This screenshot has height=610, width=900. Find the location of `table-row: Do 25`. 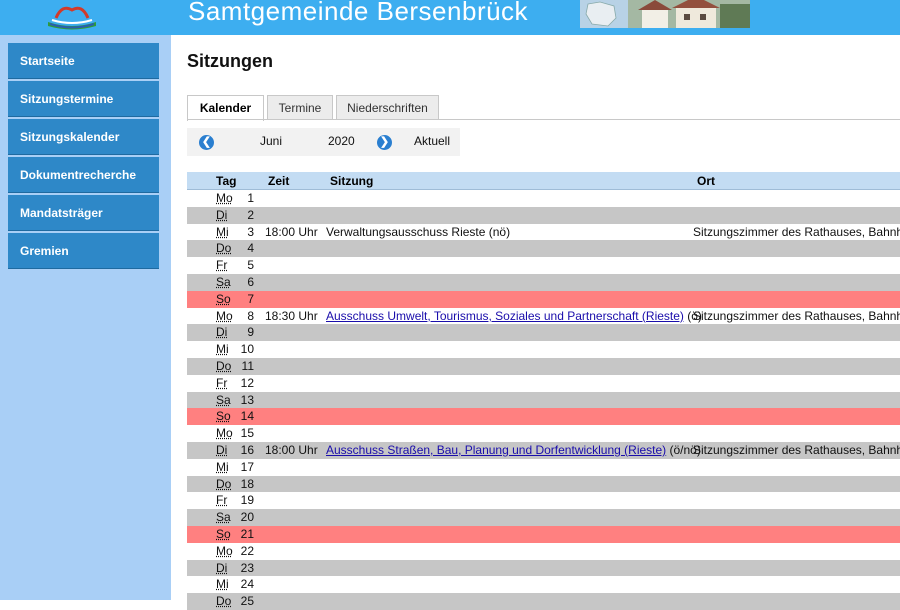

table-row: Do 25 is located at coordinates (543, 601).